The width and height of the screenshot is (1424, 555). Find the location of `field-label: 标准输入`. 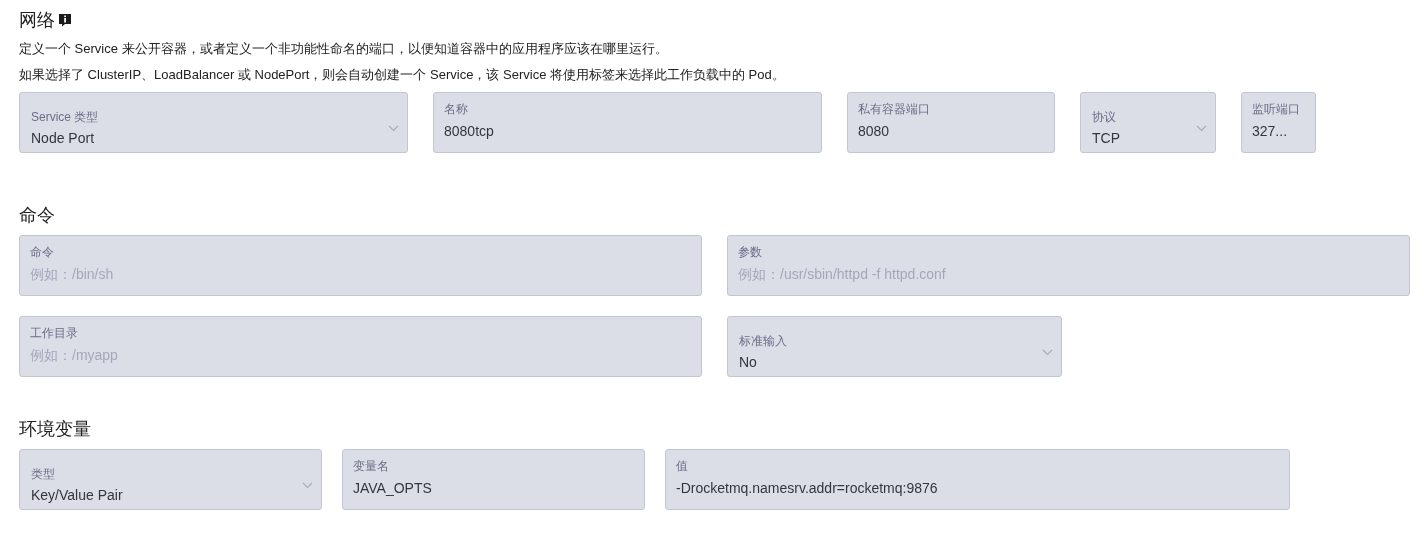

field-label: 标准输入 is located at coordinates (763, 341).